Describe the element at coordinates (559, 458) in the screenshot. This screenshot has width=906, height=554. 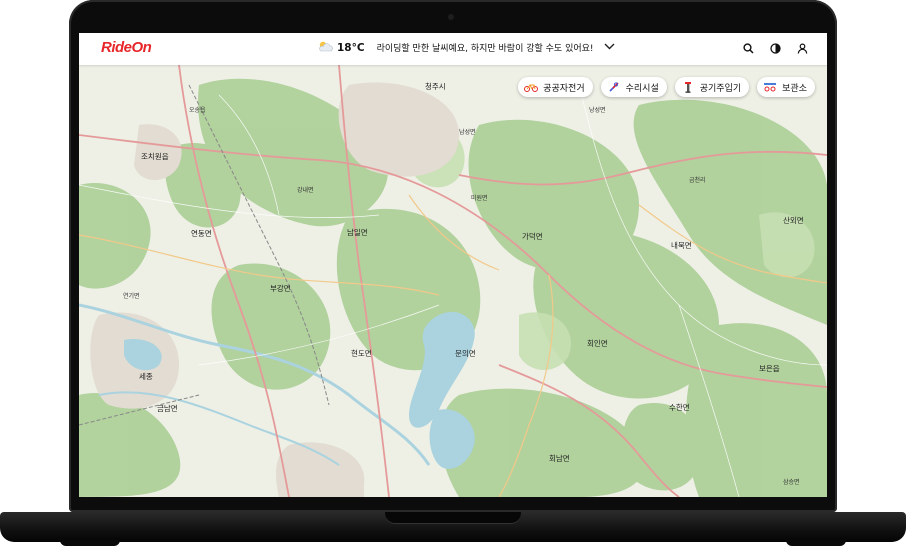
I see `map-place-label: 회남면` at that location.